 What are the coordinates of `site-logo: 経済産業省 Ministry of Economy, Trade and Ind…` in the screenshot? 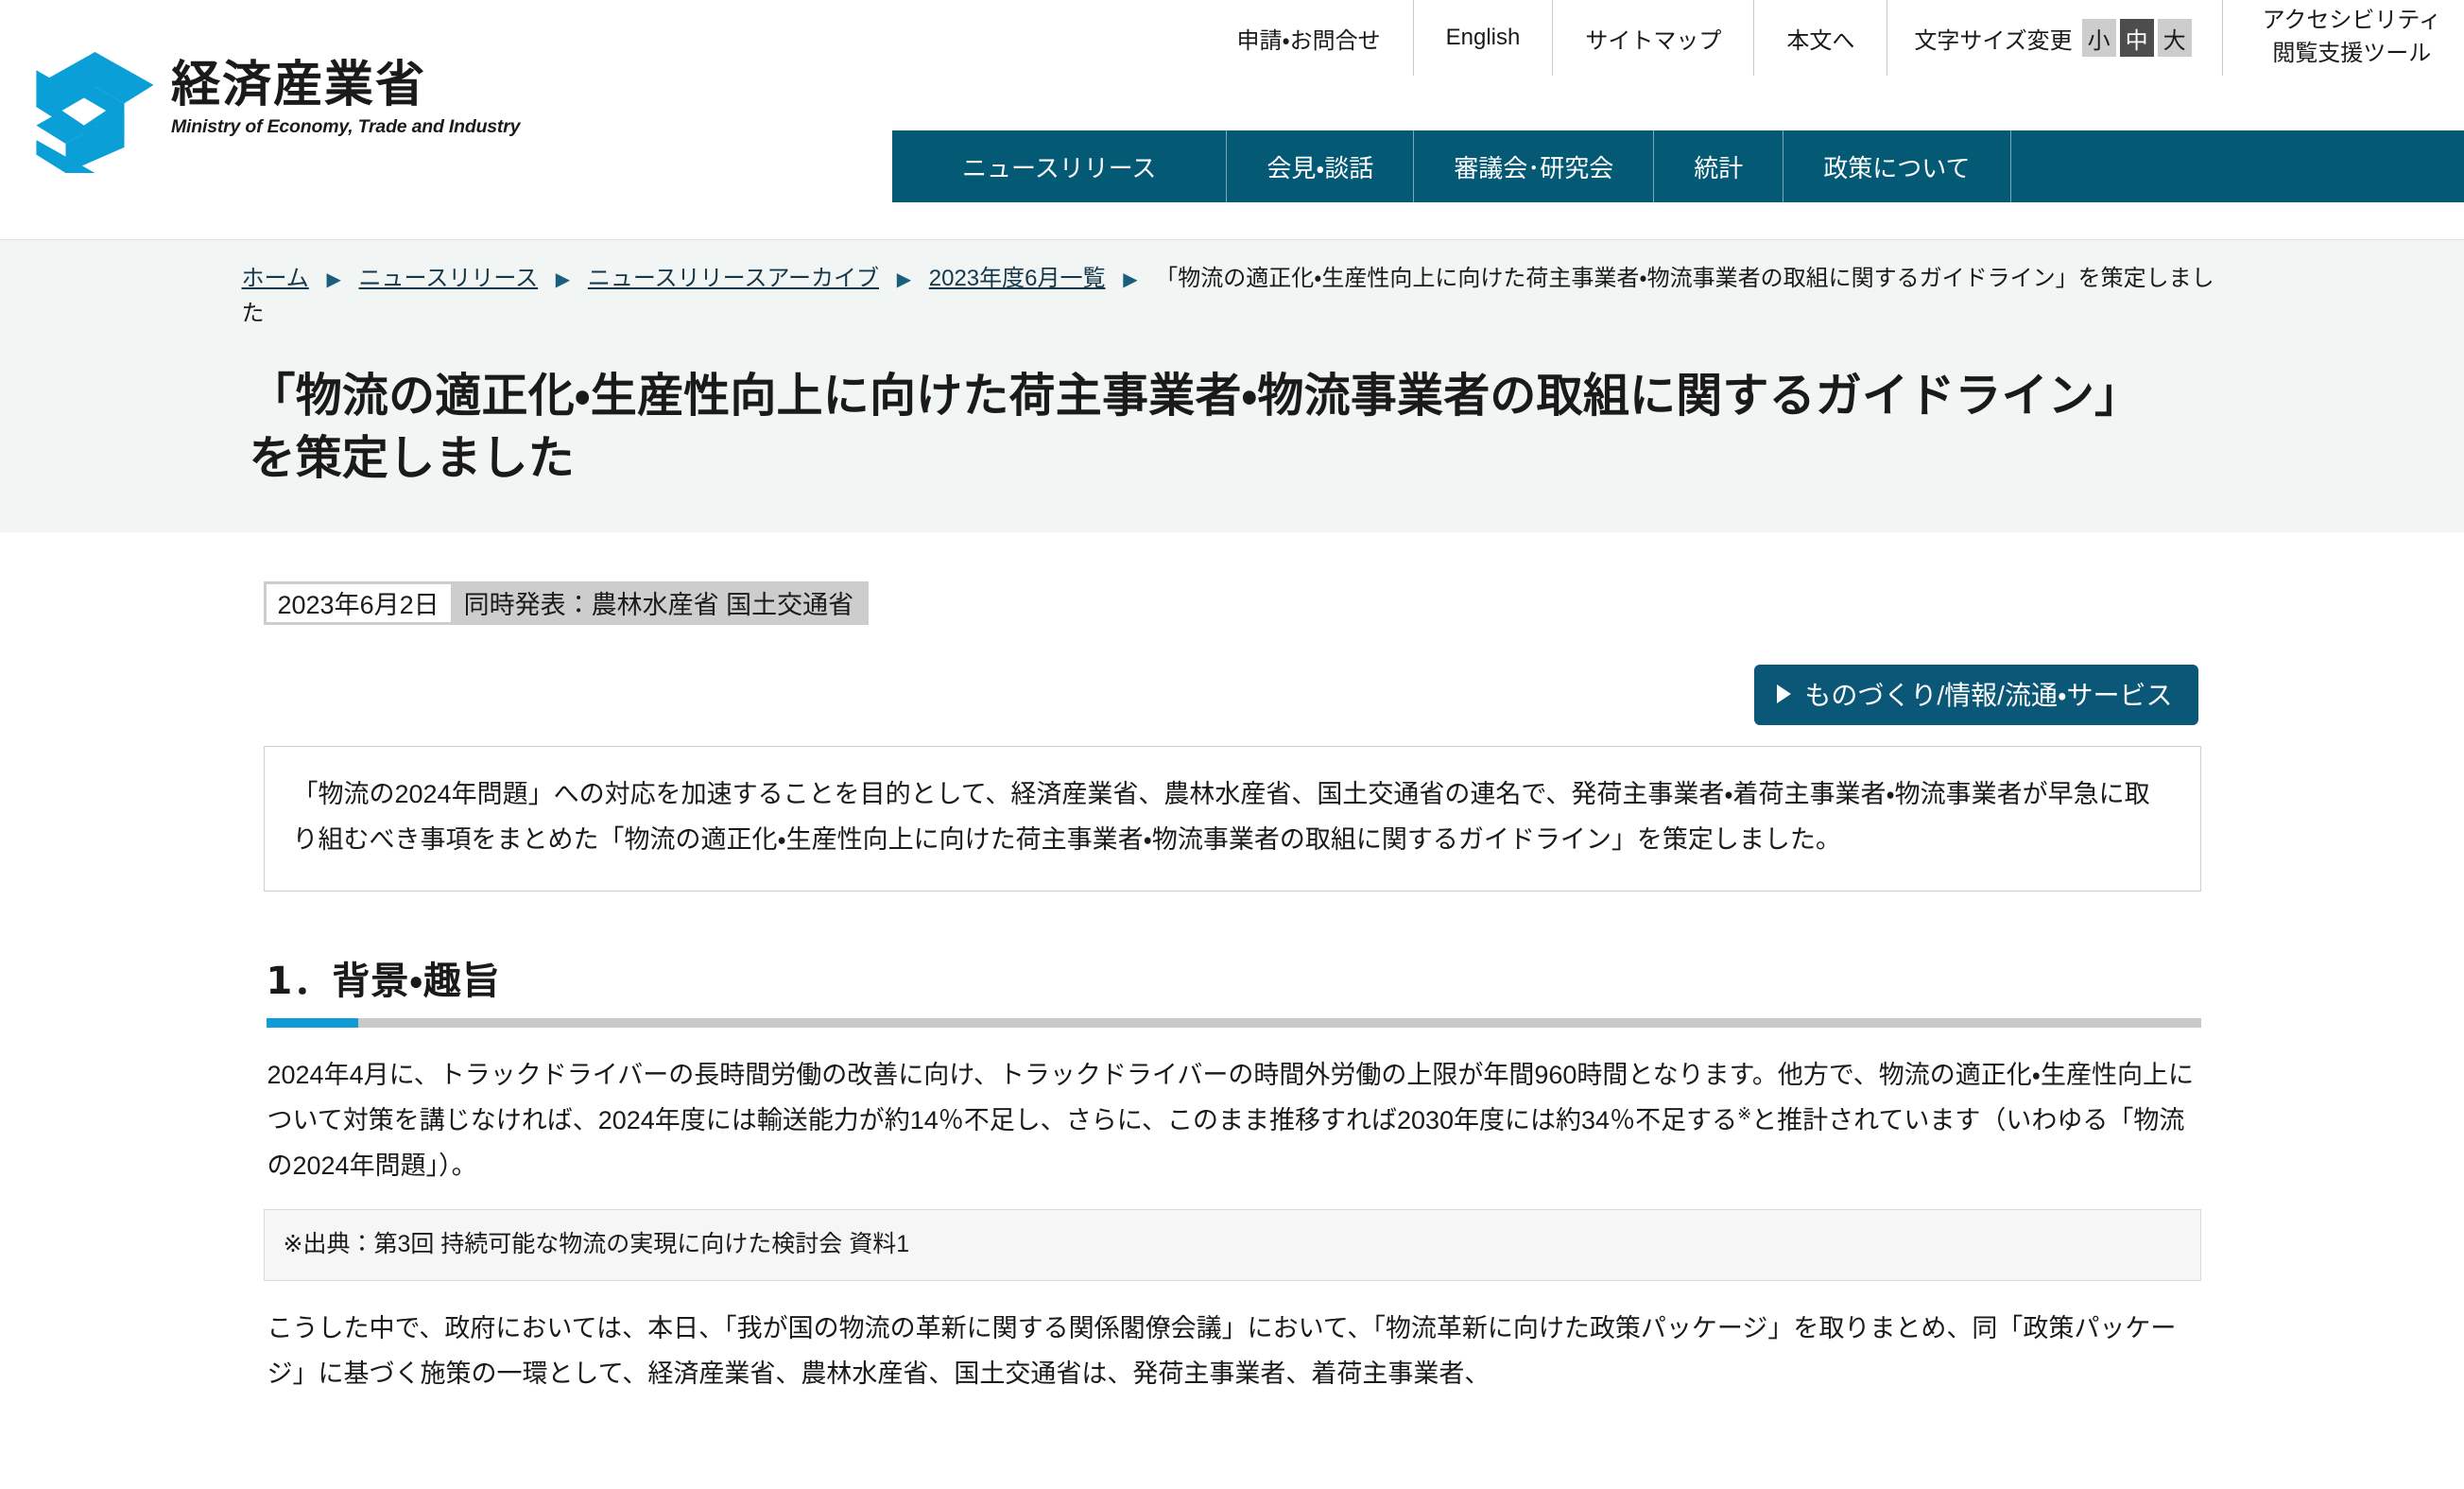 It's located at (278, 112).